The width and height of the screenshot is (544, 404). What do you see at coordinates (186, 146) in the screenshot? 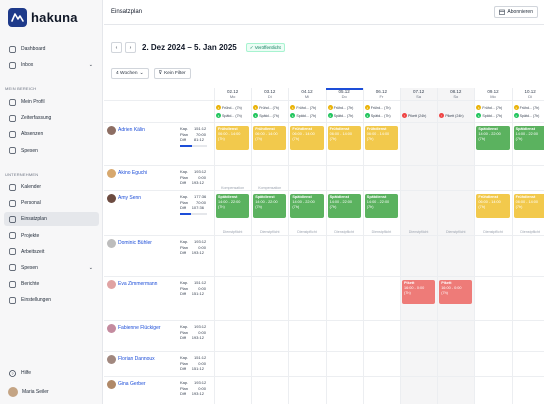
I see `capacity-fill` at bounding box center [186, 146].